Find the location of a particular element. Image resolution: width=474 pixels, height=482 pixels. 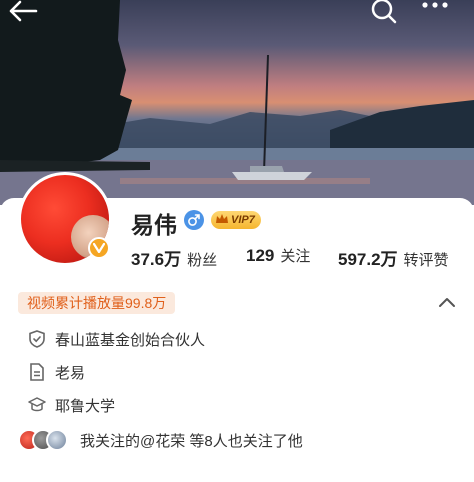

info-title-text: 春山蓝基金创始合伙人 is located at coordinates (130, 340).